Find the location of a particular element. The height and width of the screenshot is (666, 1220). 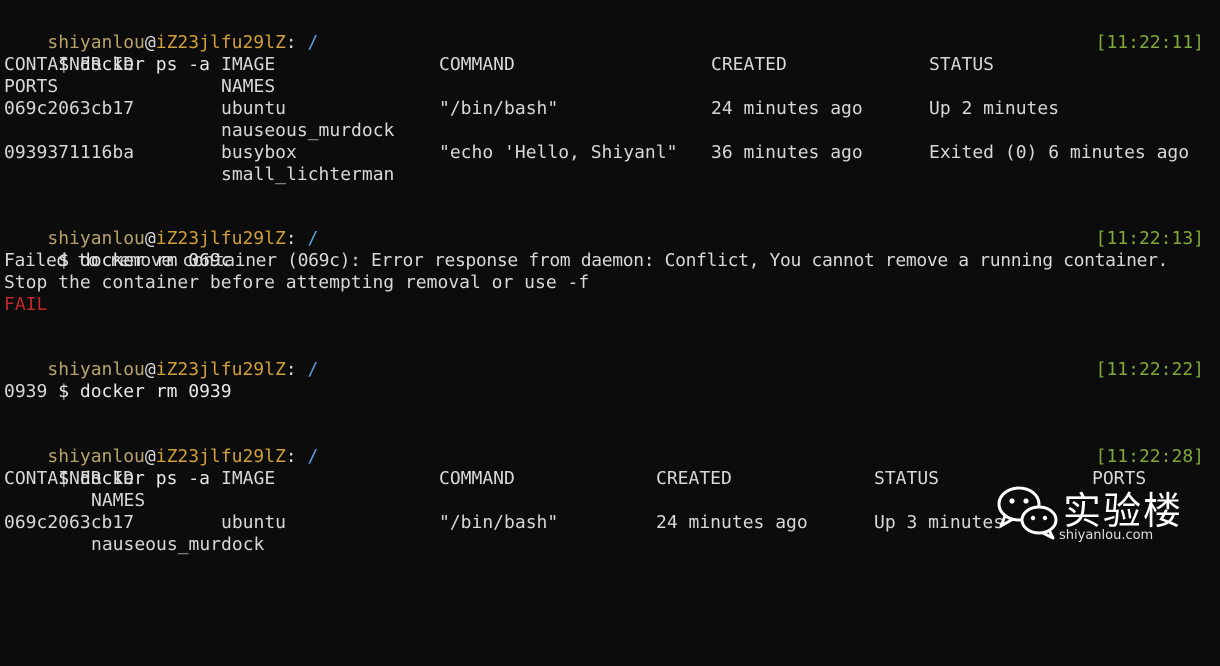

timestamp: [11:22:22] is located at coordinates (1149, 369).